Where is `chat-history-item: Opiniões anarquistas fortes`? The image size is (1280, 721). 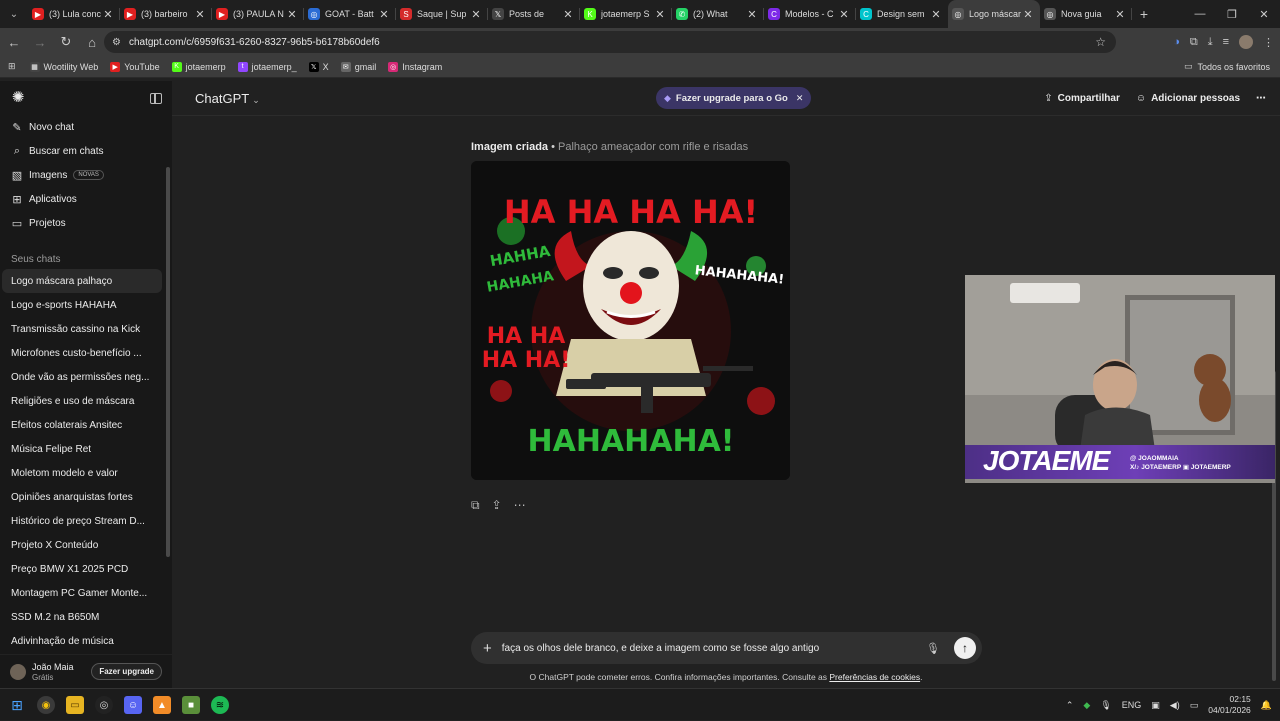 chat-history-item: Opiniões anarquistas fortes is located at coordinates (82, 497).